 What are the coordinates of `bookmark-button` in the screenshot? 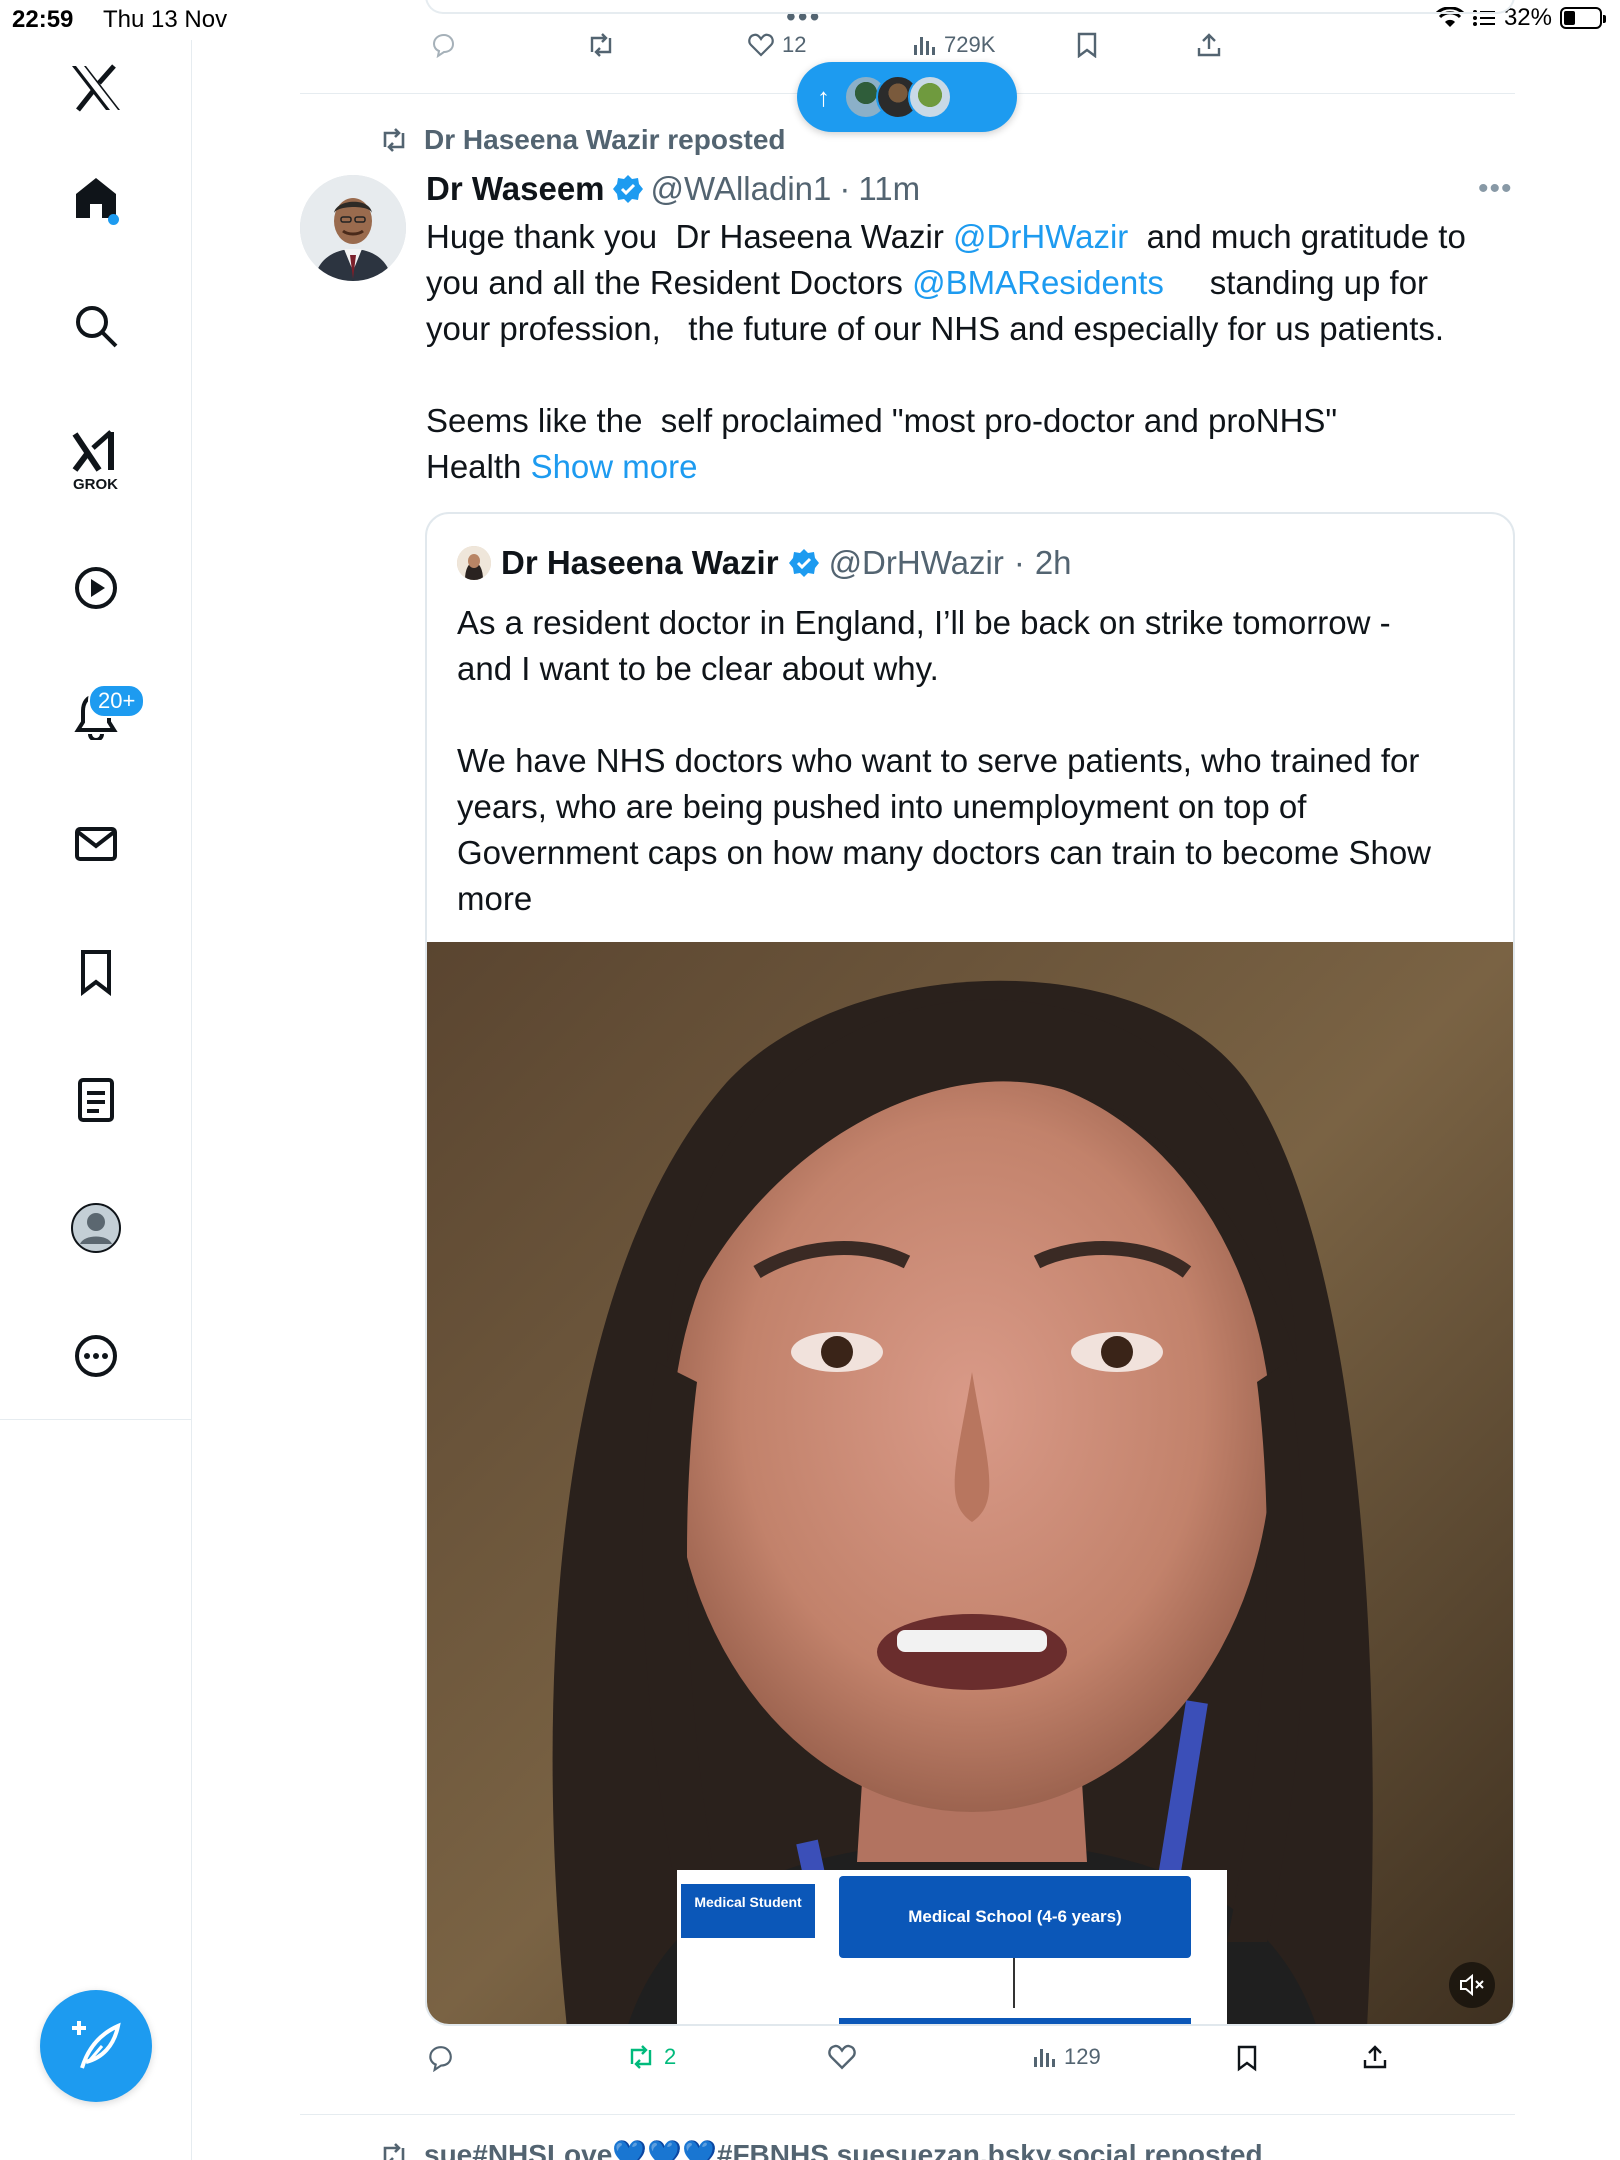 It's located at (1247, 2058).